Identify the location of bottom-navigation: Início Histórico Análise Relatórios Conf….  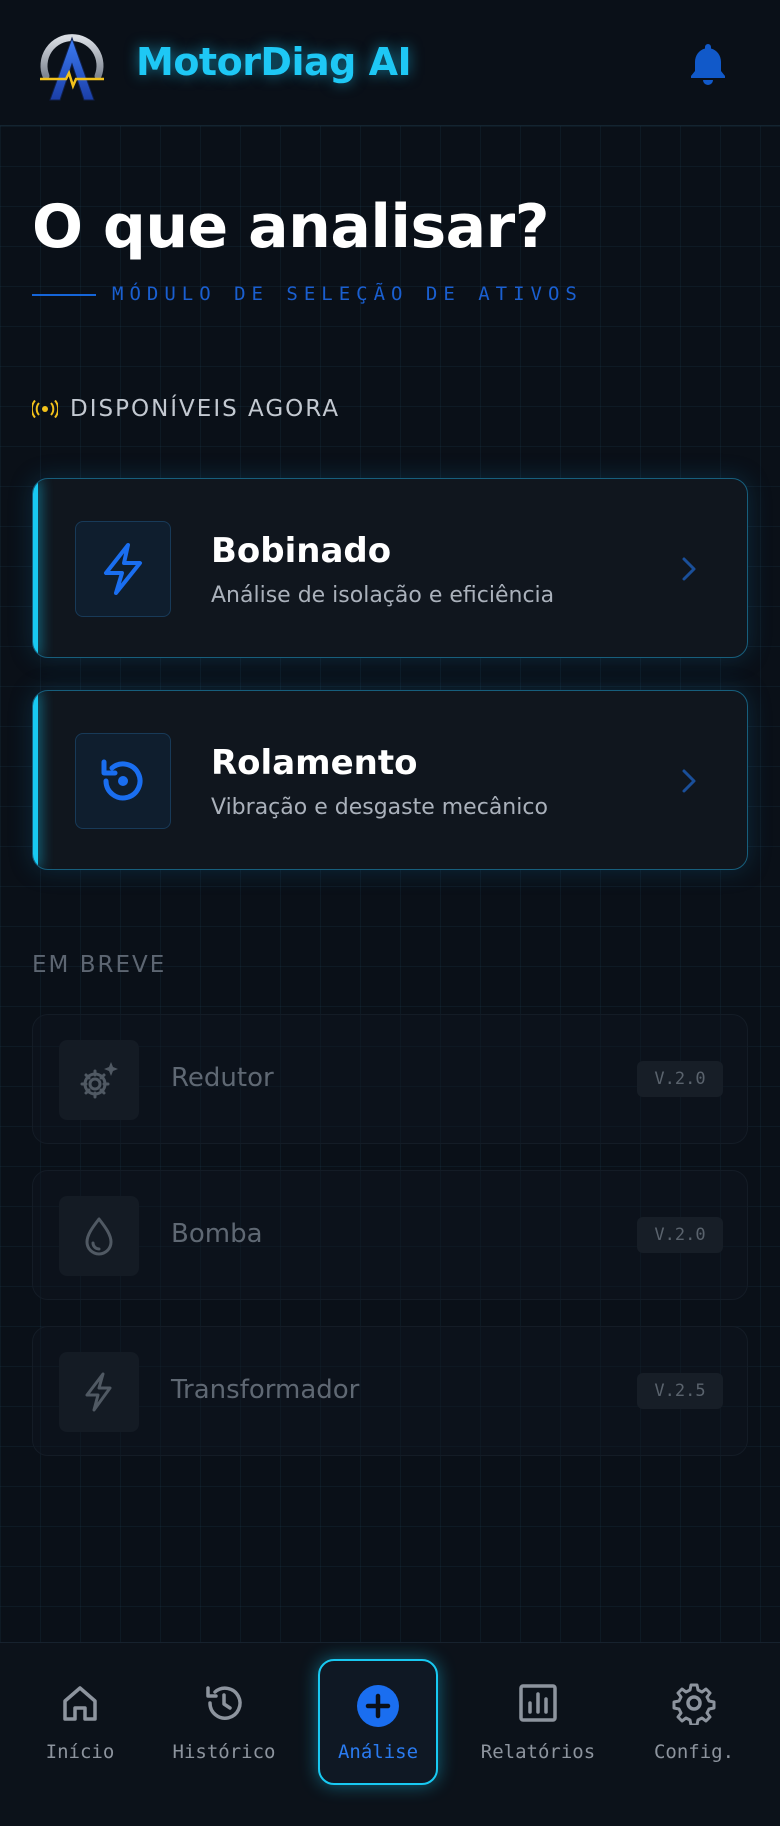
(390, 1734).